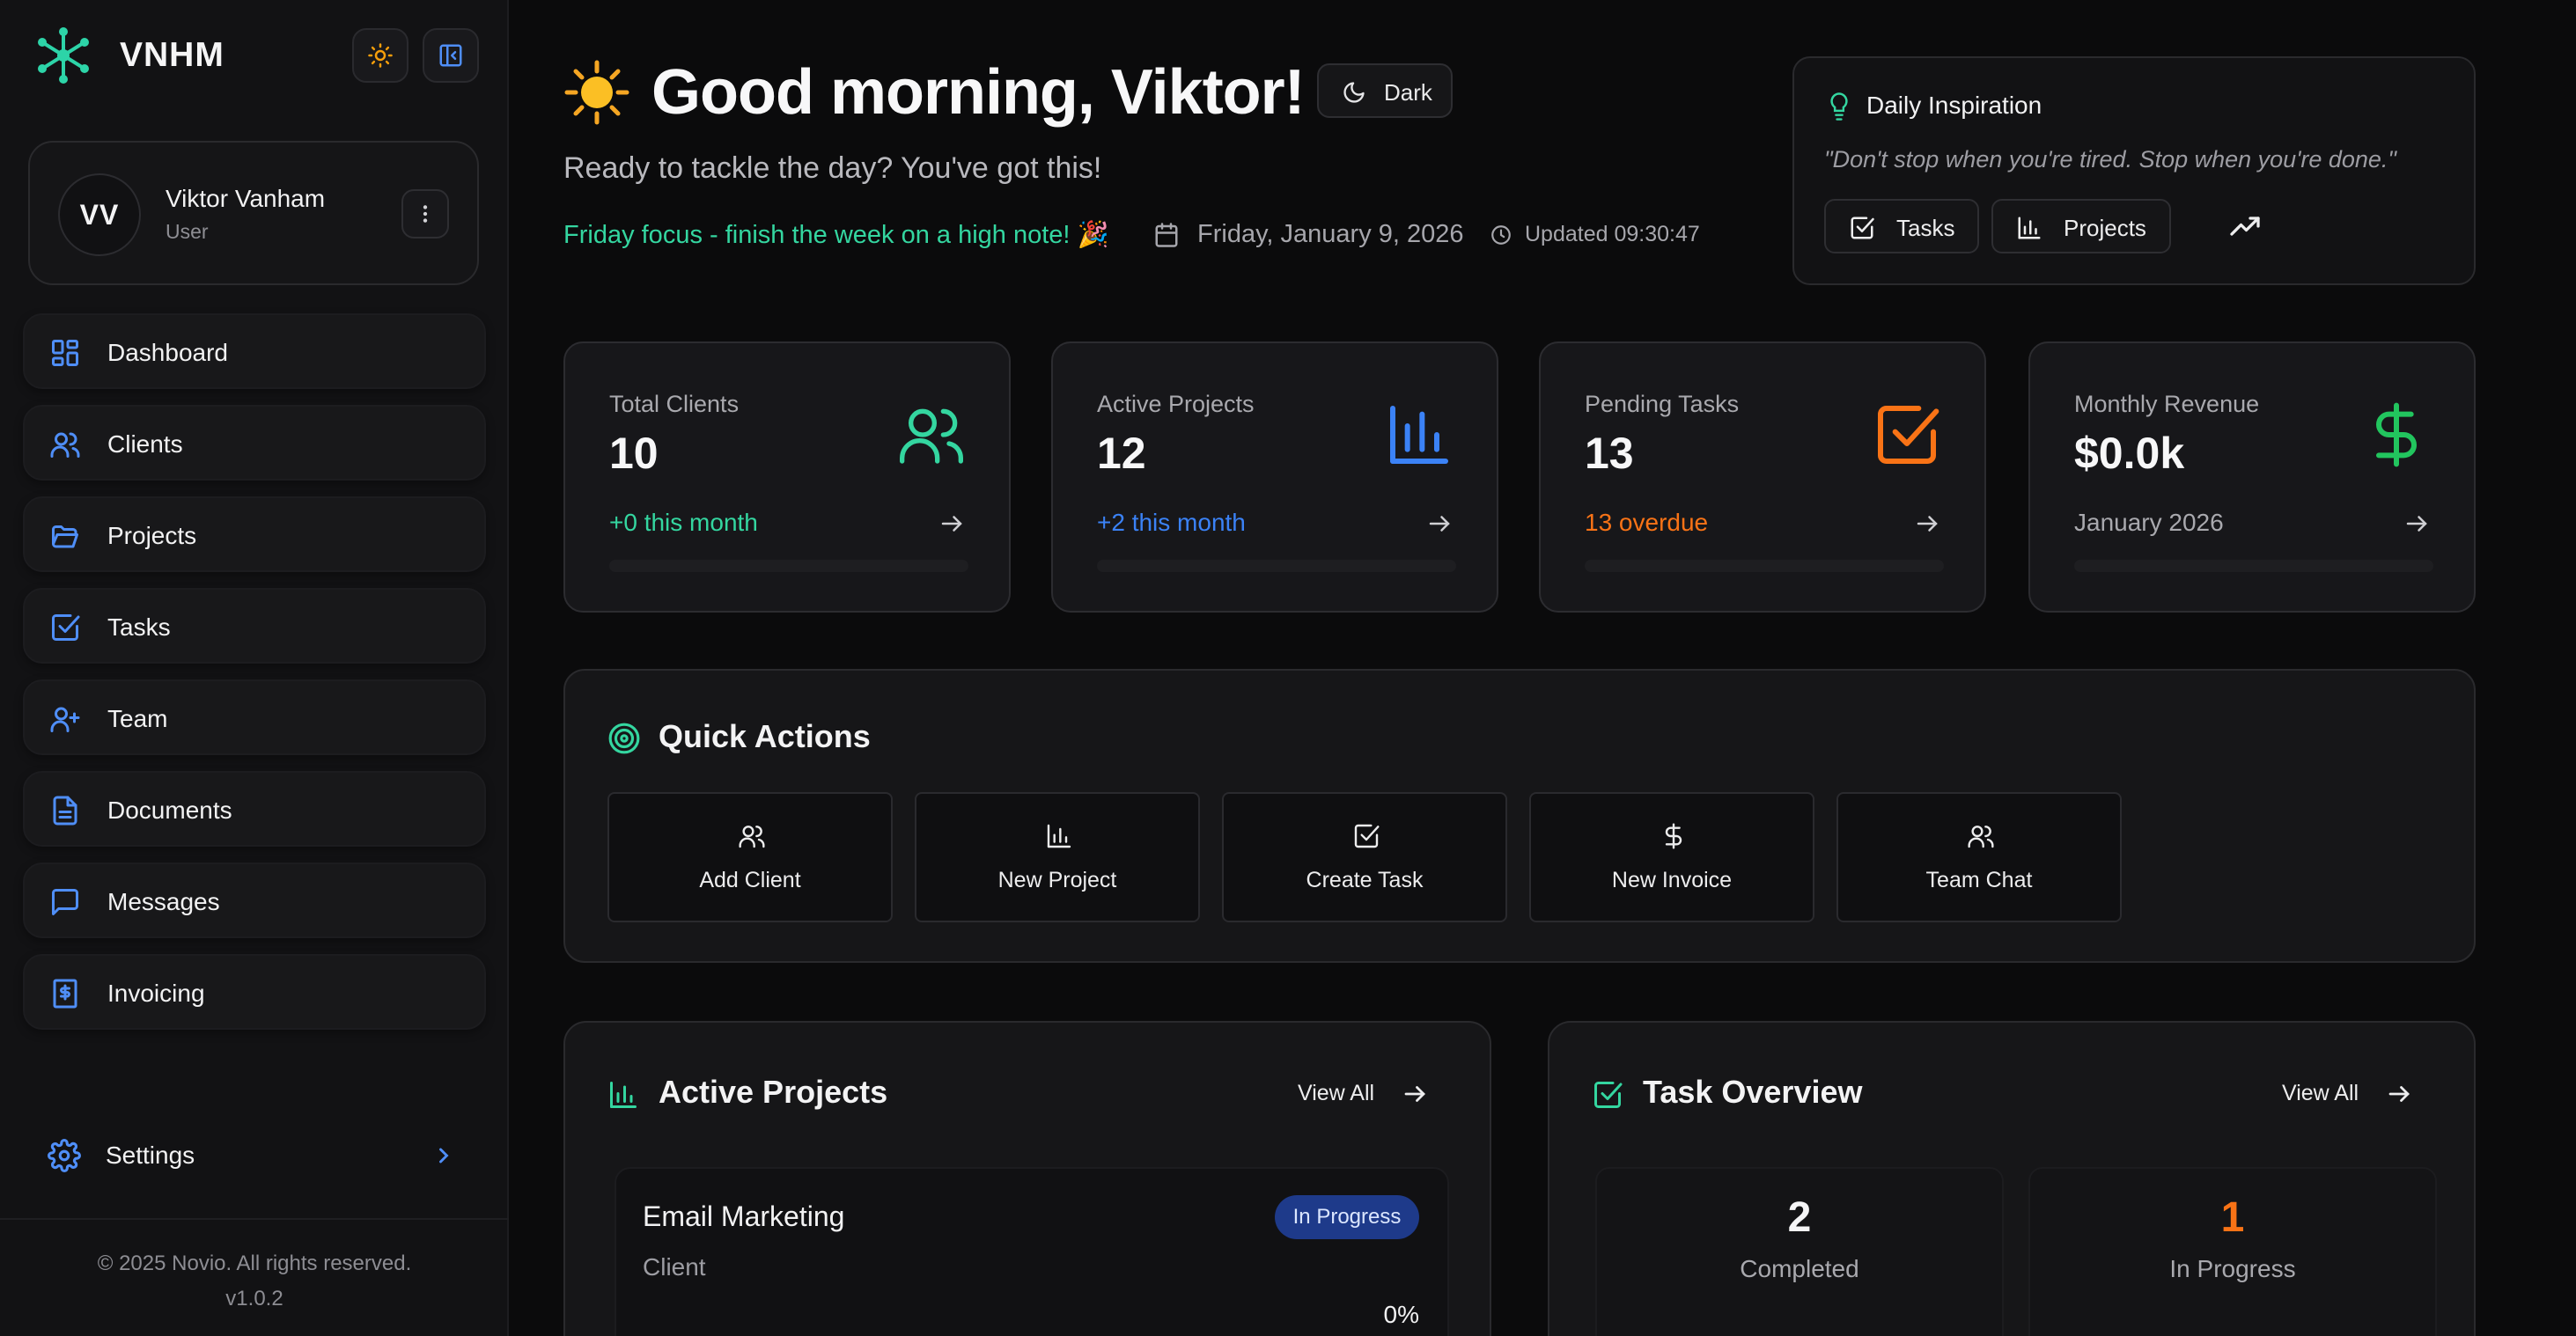  Describe the element at coordinates (1274, 477) in the screenshot. I see `stat-card-active-projects: Active Projects 12 +2 this month` at that location.